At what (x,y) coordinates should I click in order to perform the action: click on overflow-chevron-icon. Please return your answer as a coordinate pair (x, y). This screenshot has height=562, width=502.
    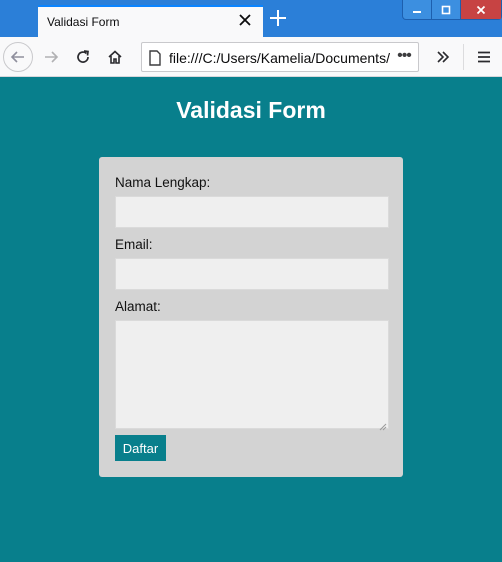
    Looking at the image, I should click on (443, 57).